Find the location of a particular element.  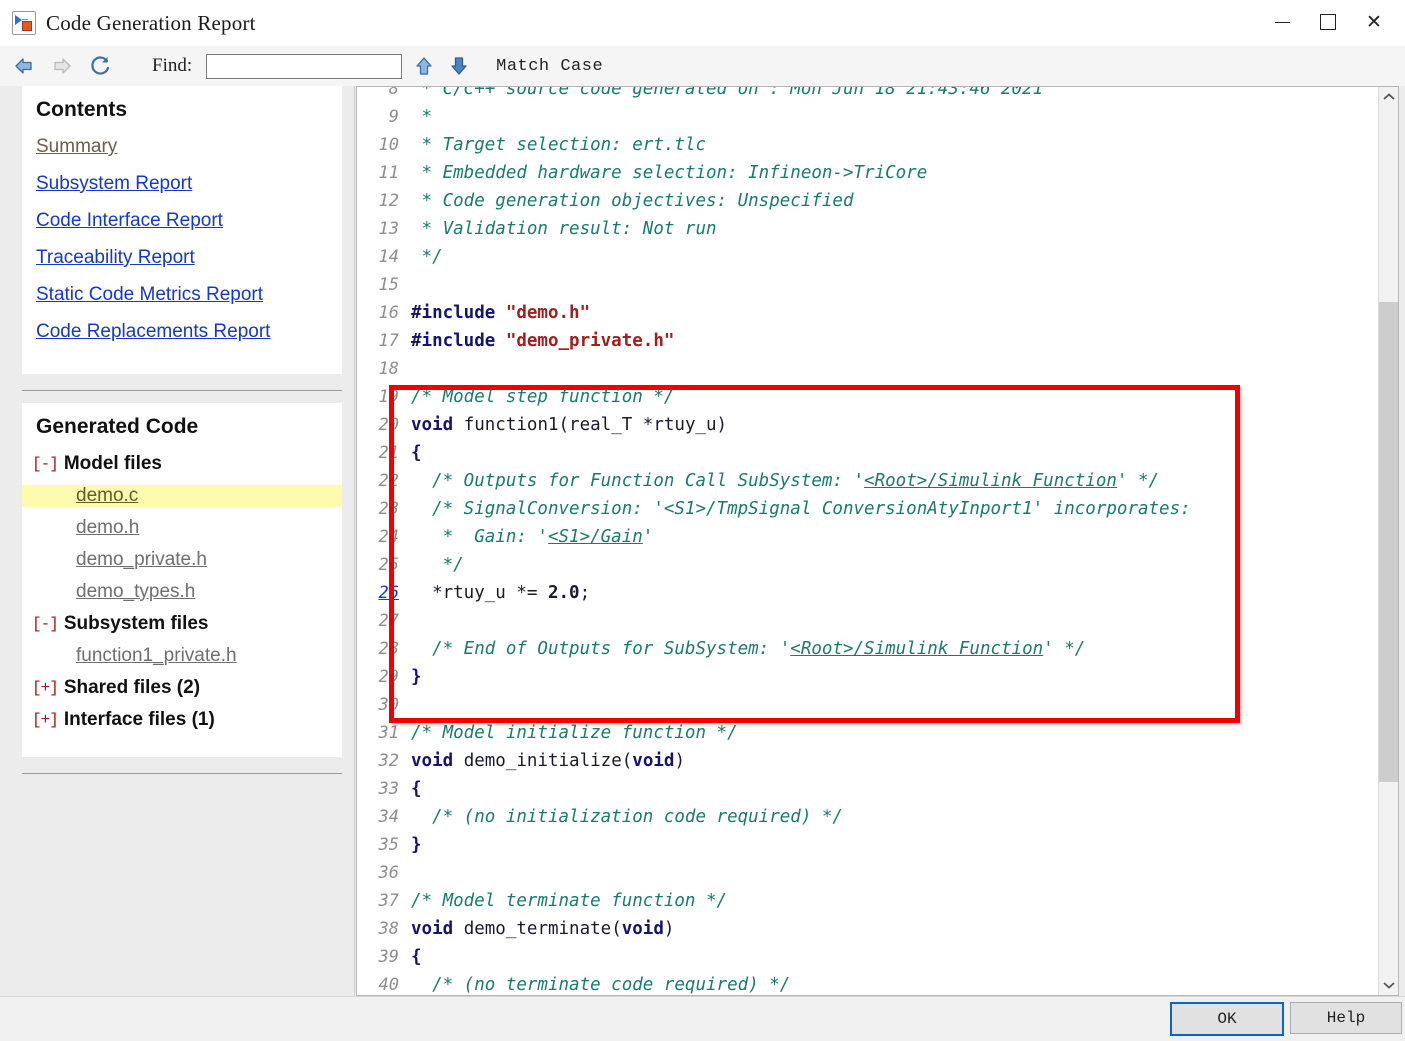

simulink-icon is located at coordinates (24, 23).